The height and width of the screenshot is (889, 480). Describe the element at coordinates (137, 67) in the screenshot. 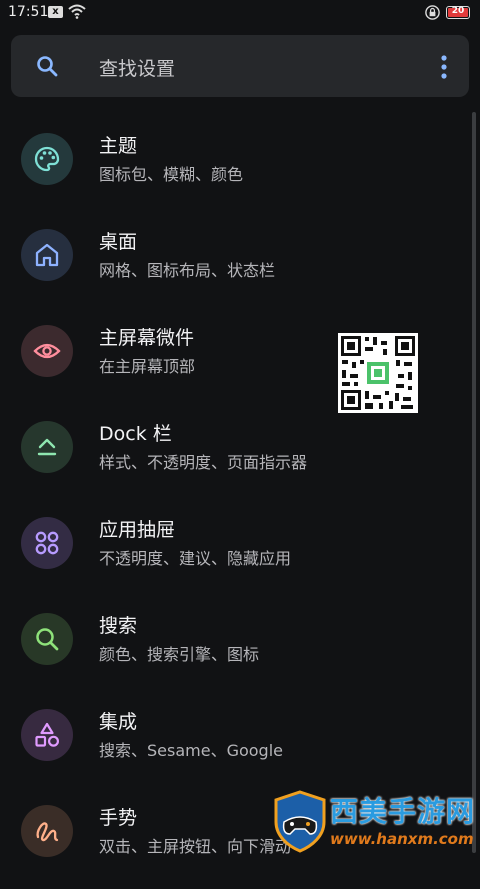

I see `search-placeholder: 查找设置` at that location.